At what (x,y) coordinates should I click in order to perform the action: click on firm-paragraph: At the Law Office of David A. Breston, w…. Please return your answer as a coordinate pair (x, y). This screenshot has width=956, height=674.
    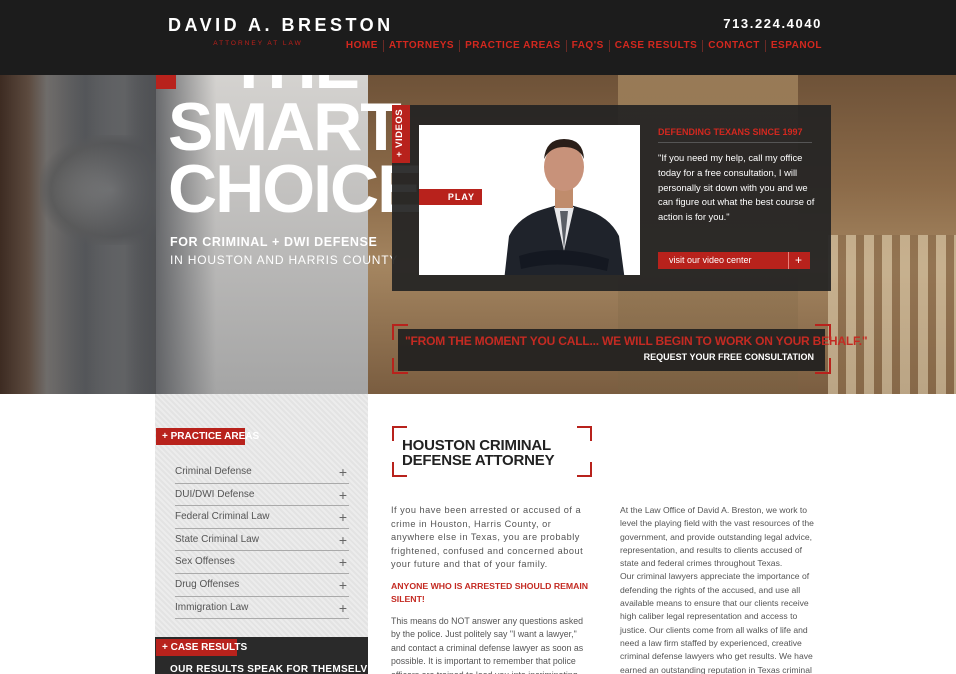
    Looking at the image, I should click on (717, 537).